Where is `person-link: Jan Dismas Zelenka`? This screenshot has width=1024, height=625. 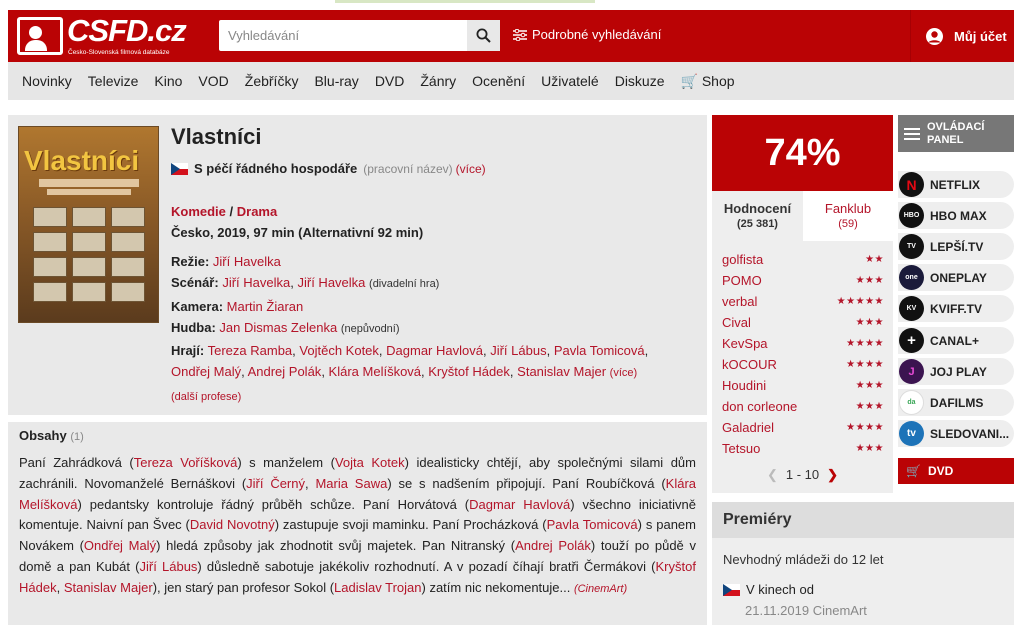
person-link: Jan Dismas Zelenka is located at coordinates (278, 327).